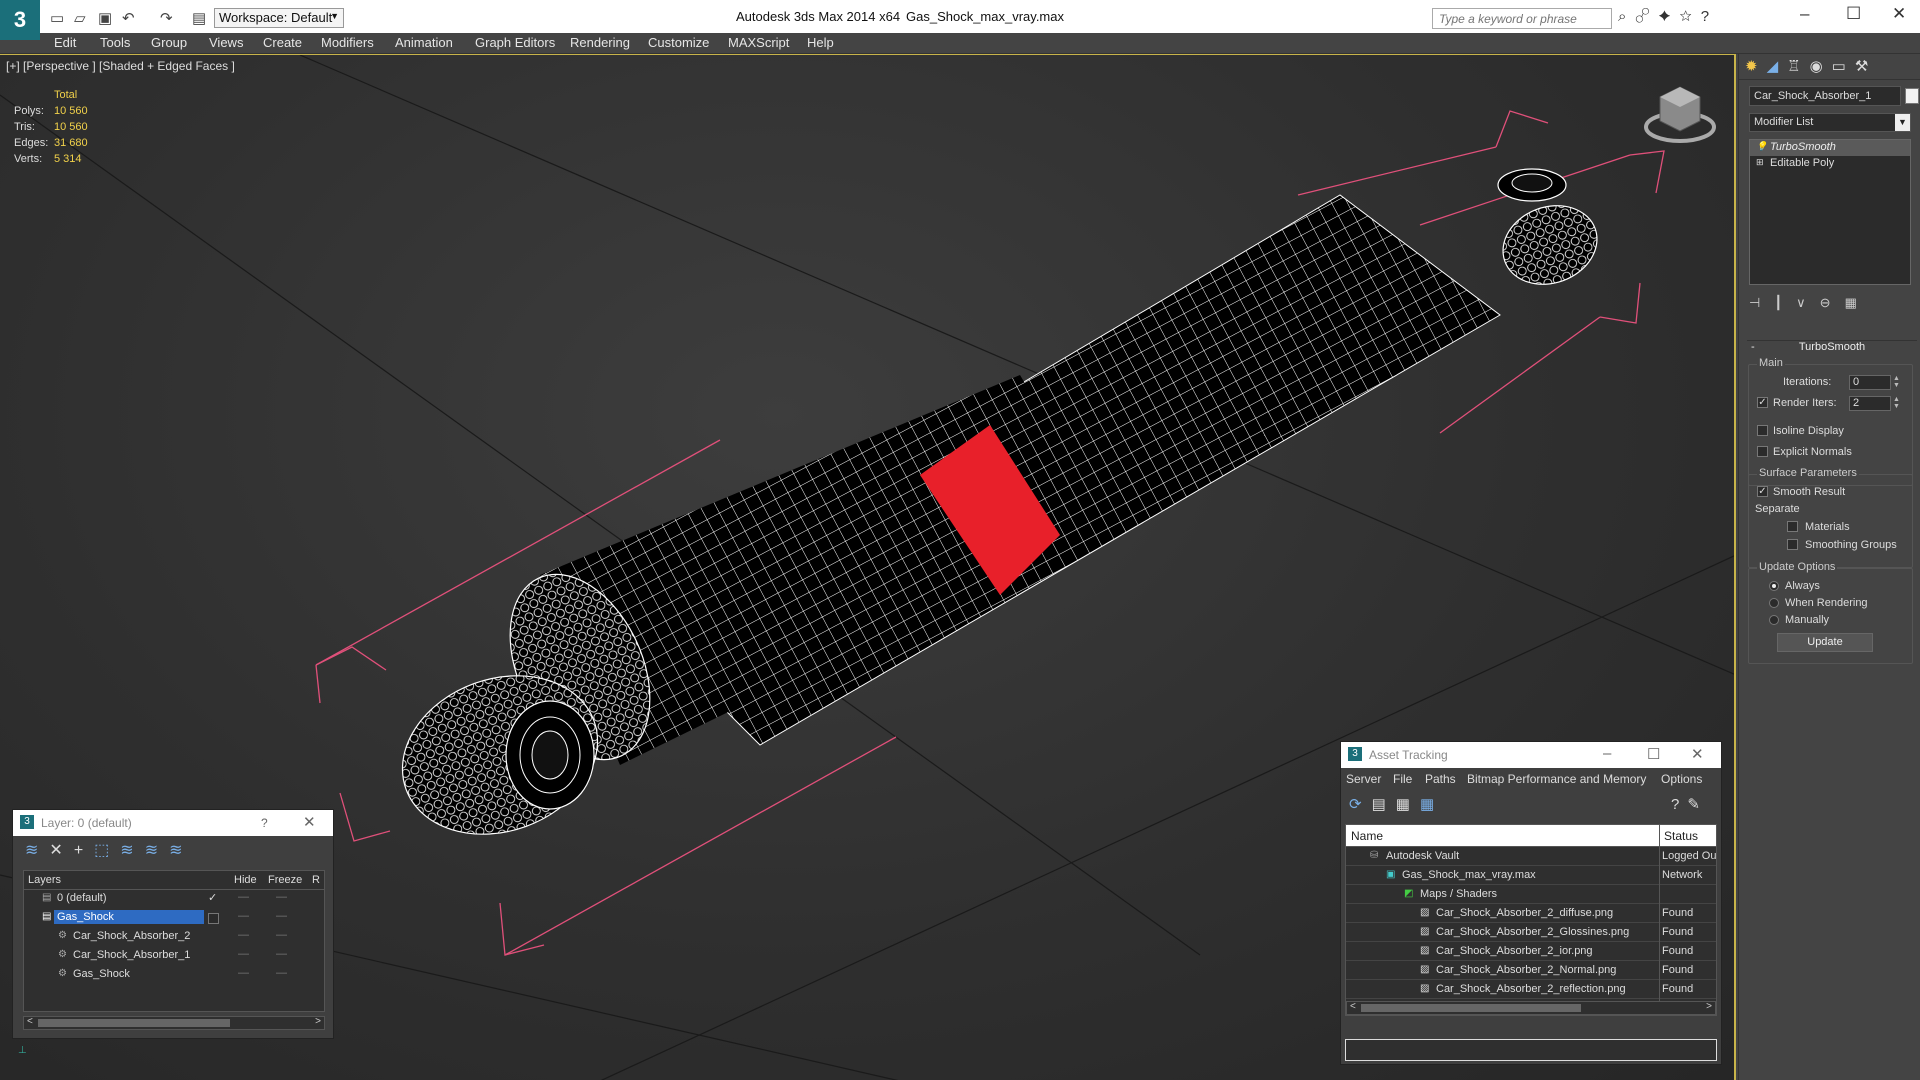 Image resolution: width=1920 pixels, height=1080 pixels. I want to click on menu-help: Help, so click(820, 42).